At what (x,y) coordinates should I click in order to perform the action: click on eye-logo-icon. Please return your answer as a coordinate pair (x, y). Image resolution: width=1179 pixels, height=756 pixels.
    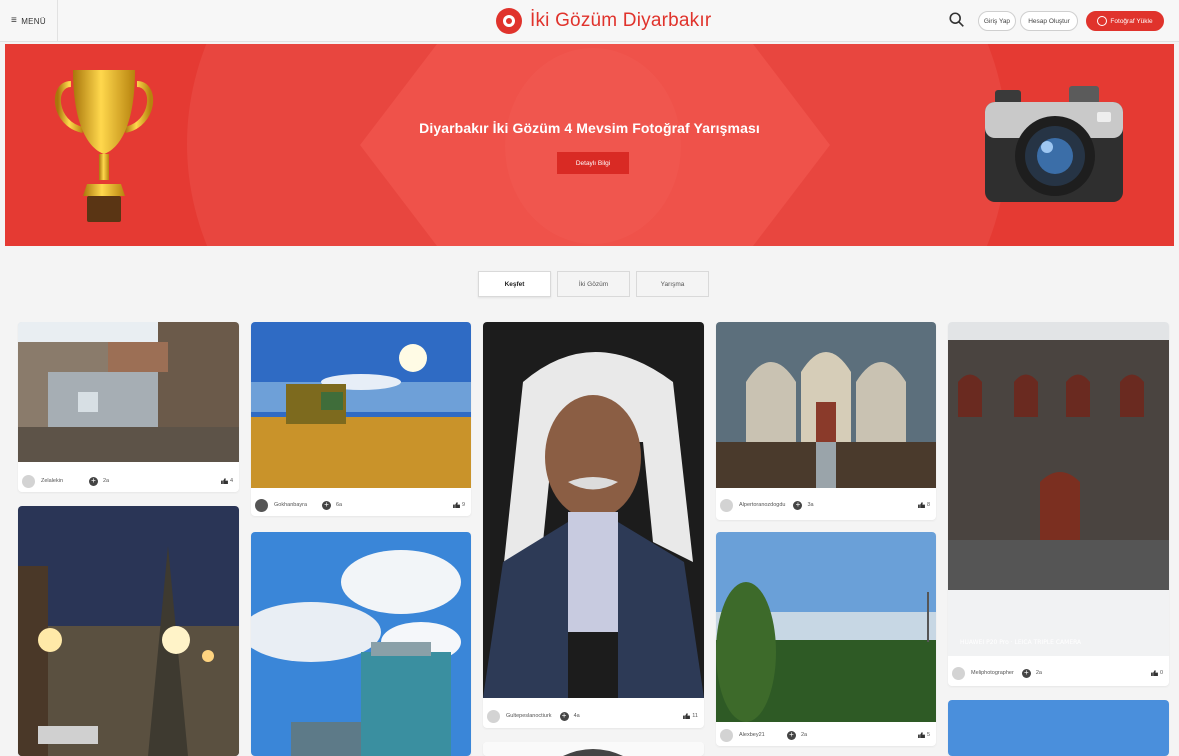
    Looking at the image, I should click on (509, 21).